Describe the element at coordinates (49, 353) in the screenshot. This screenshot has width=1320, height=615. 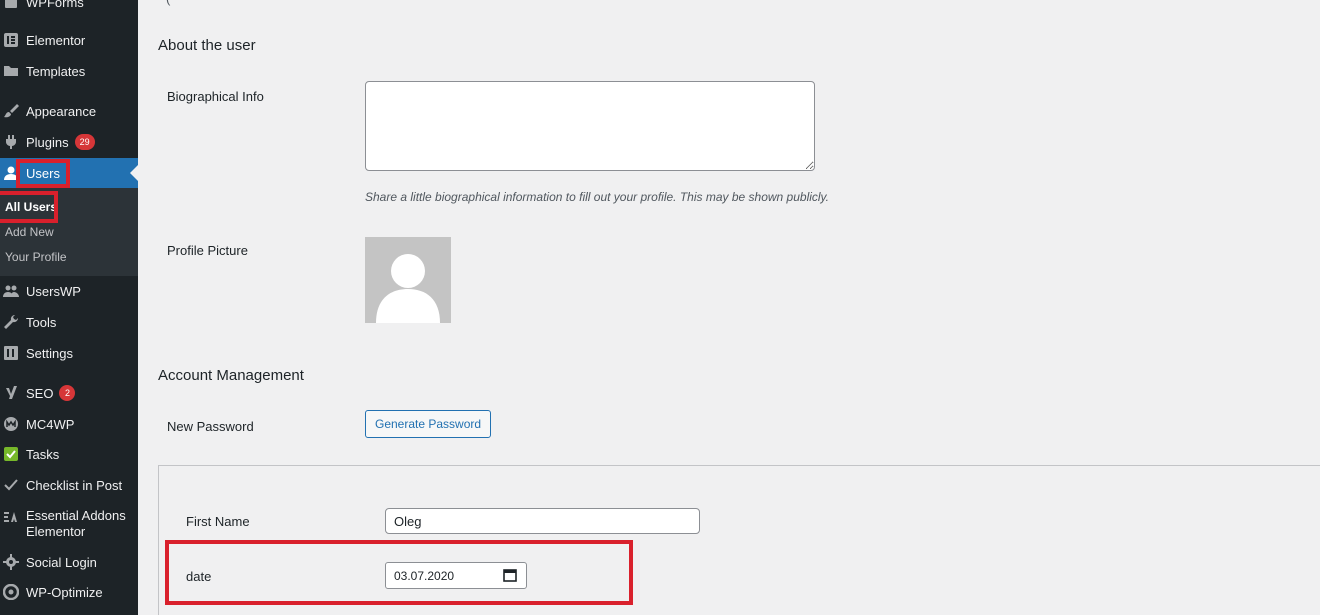
I see `menu-item-label: Settings` at that location.